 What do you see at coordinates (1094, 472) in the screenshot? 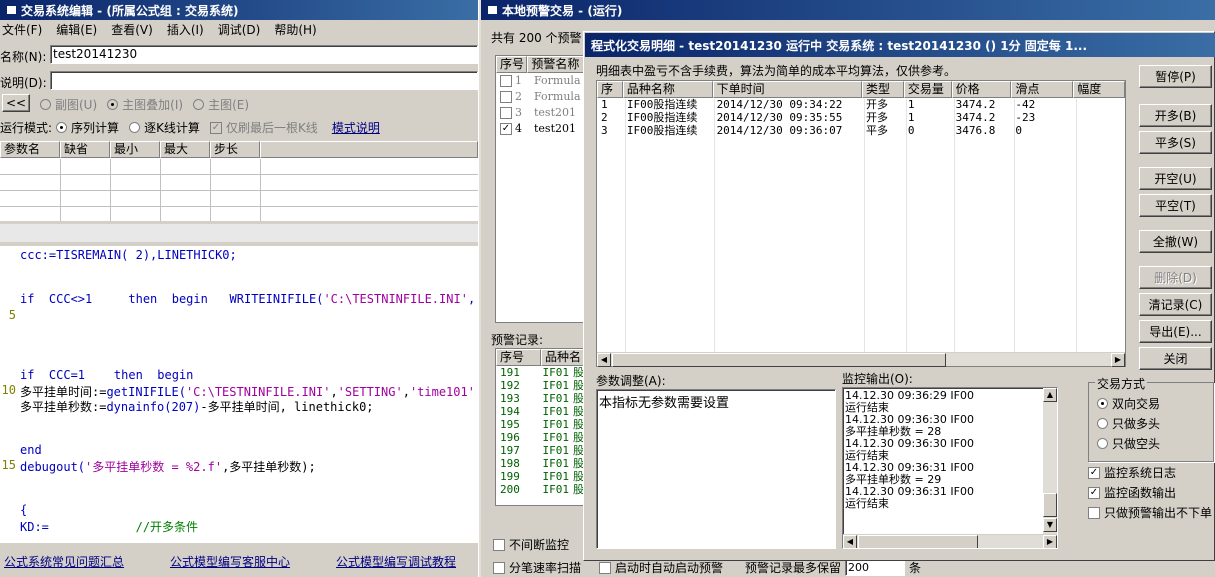
I see `chk-syslog-box: ✓` at bounding box center [1094, 472].